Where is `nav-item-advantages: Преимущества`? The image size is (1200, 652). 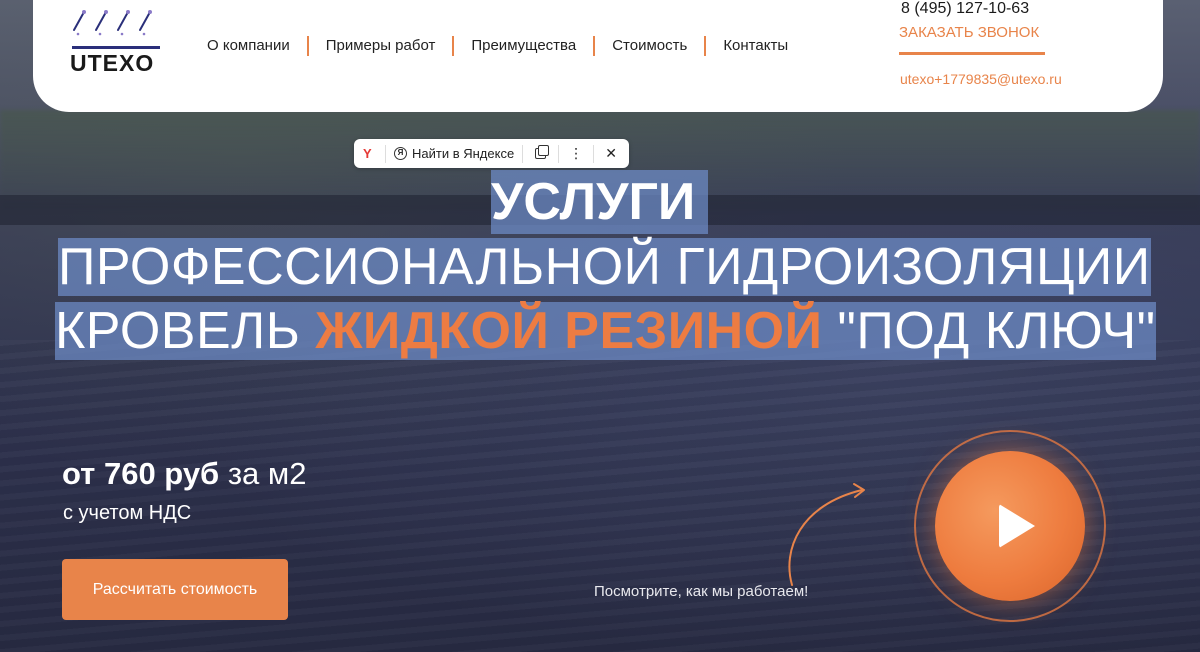 nav-item-advantages: Преимущества is located at coordinates (523, 46).